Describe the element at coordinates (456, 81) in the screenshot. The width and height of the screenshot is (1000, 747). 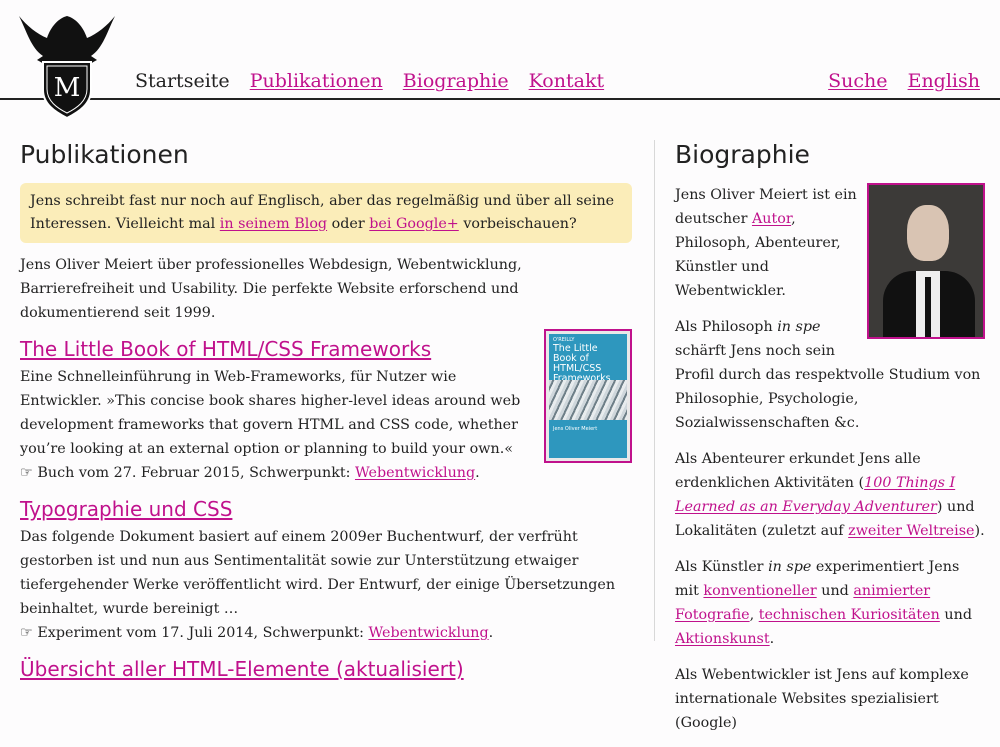
I see `nav-item-biographie: Biographie` at that location.